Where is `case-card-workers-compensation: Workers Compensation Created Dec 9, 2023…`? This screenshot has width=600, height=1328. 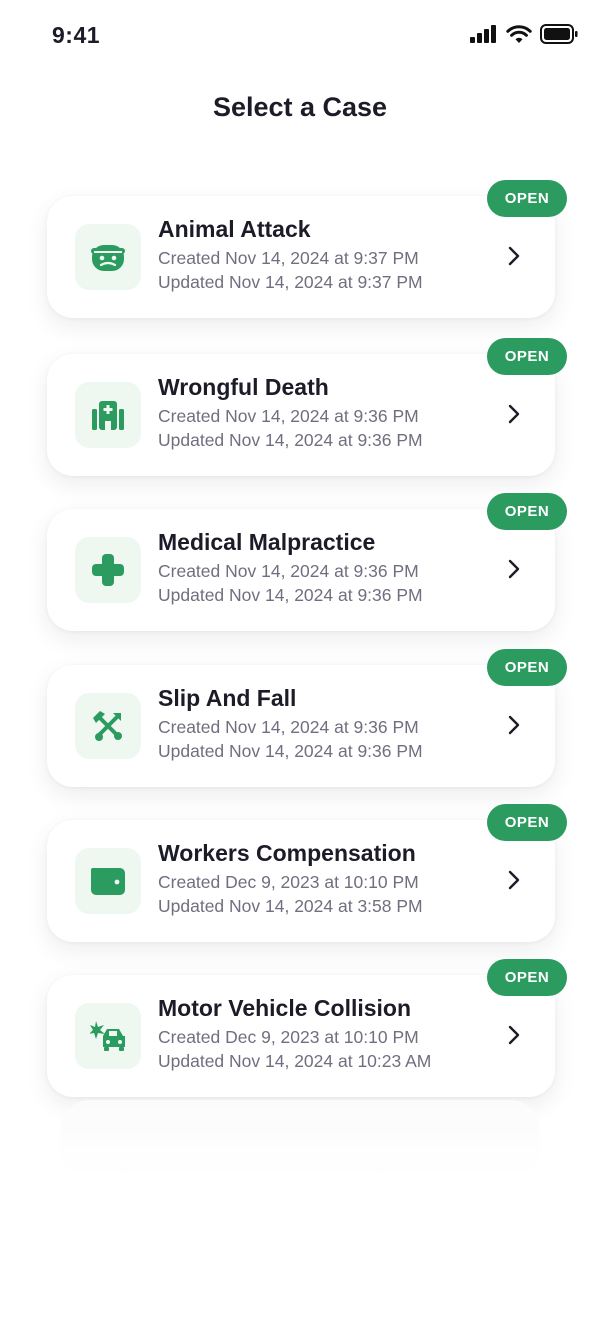
case-card-workers-compensation: Workers Compensation Created Dec 9, 2023… is located at coordinates (307, 873).